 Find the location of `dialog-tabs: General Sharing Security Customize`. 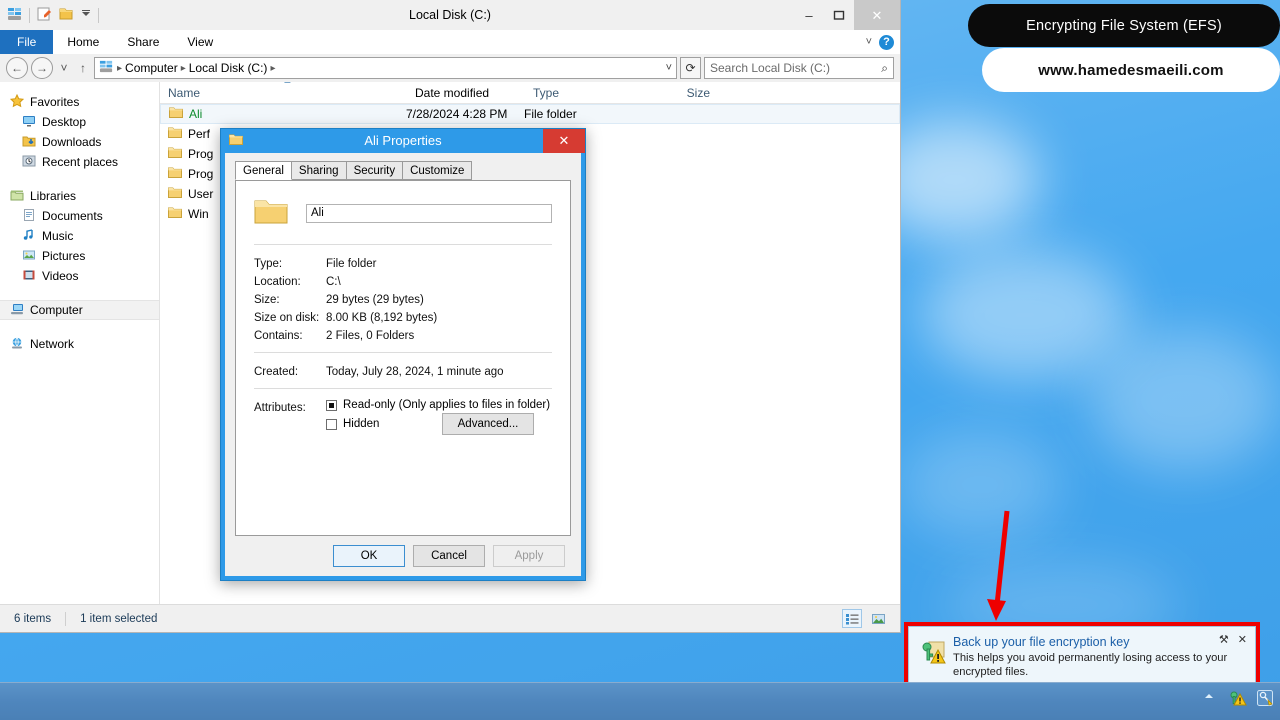

dialog-tabs: General Sharing Security Customize is located at coordinates (403, 166).